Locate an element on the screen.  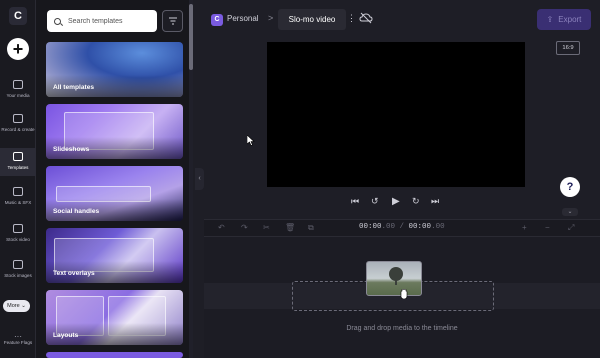
workspace-name: Personal is located at coordinates (243, 18).